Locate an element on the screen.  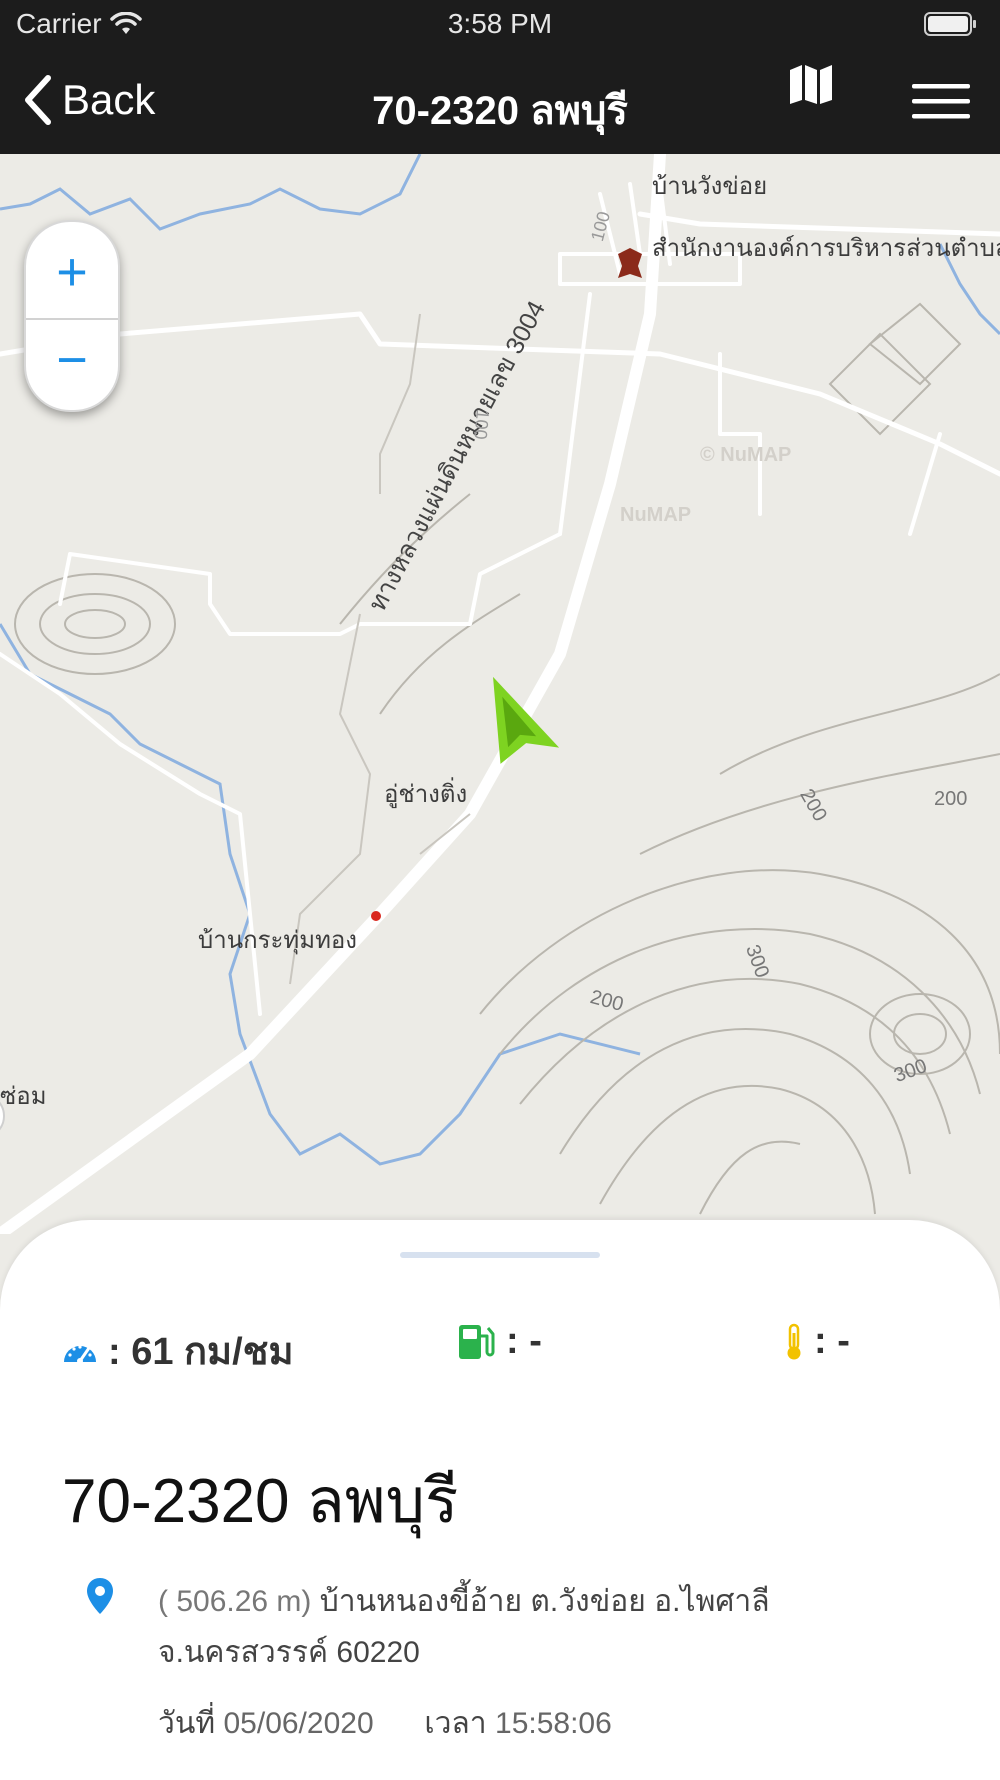
temperature-stat: : - is located at coordinates (817, 1341).